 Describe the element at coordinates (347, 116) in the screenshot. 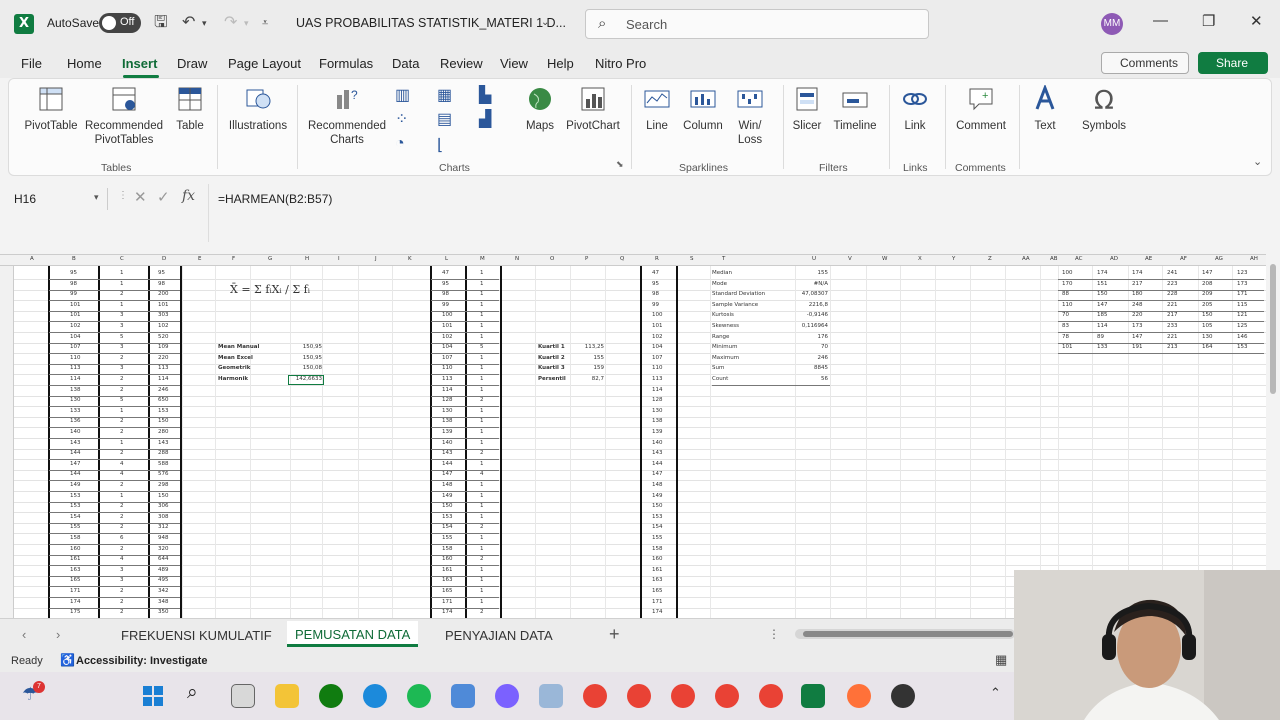

I see `recommended-charts-button: ? Recommended Charts` at that location.